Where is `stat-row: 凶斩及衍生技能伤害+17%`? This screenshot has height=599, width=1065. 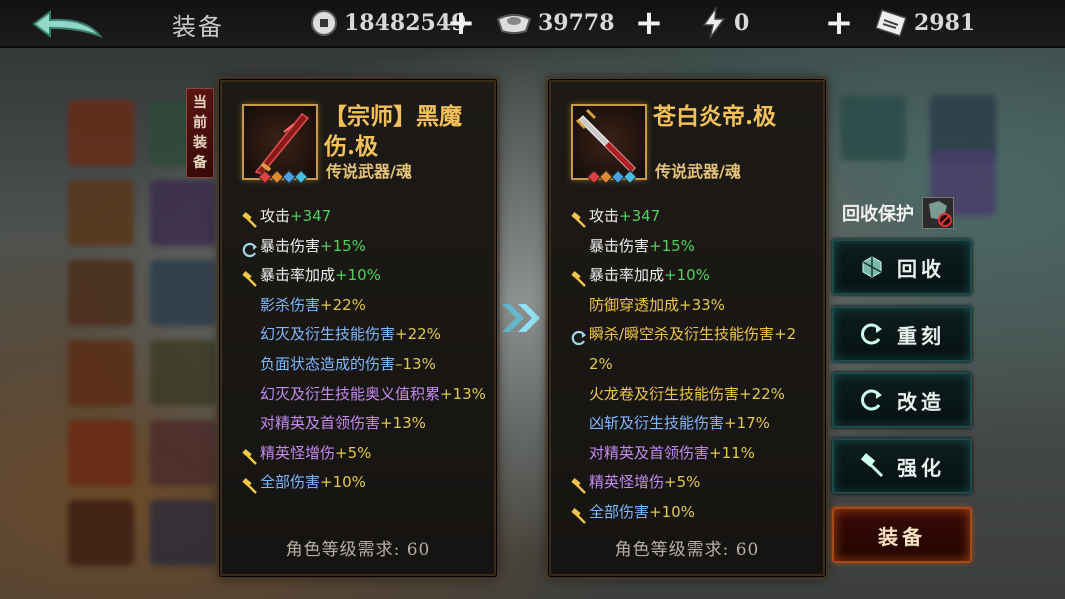 stat-row: 凶斩及衍生技能伤害+17% is located at coordinates (694, 424).